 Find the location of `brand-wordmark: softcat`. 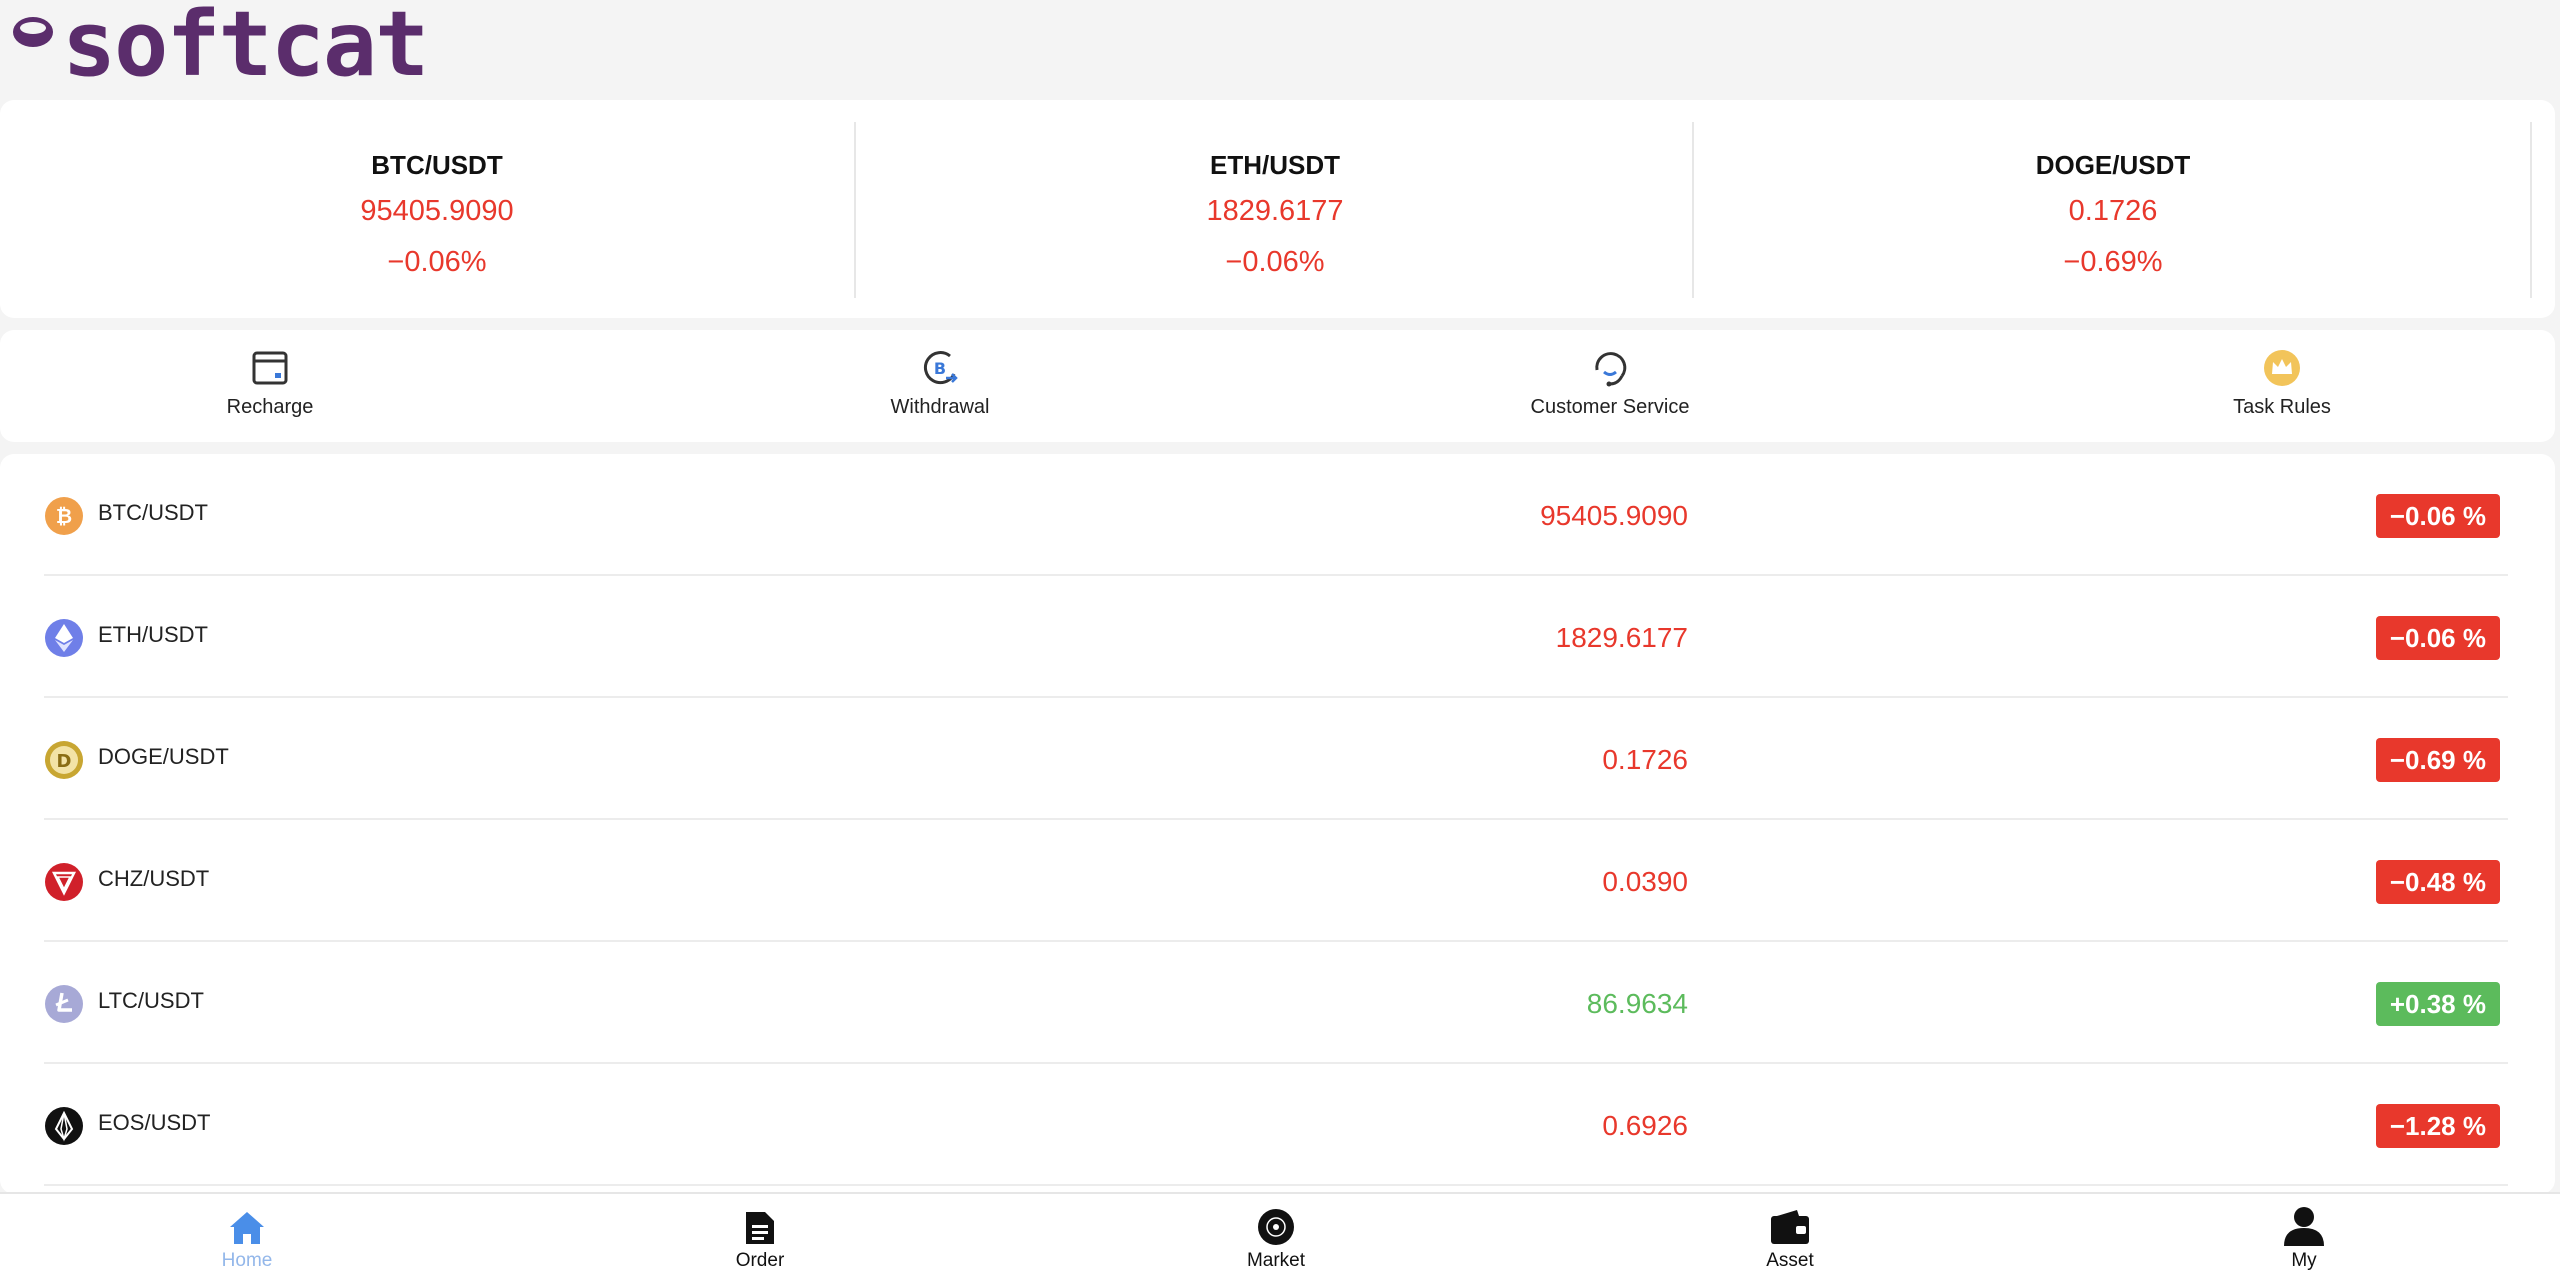

brand-wordmark: softcat is located at coordinates (245, 48).